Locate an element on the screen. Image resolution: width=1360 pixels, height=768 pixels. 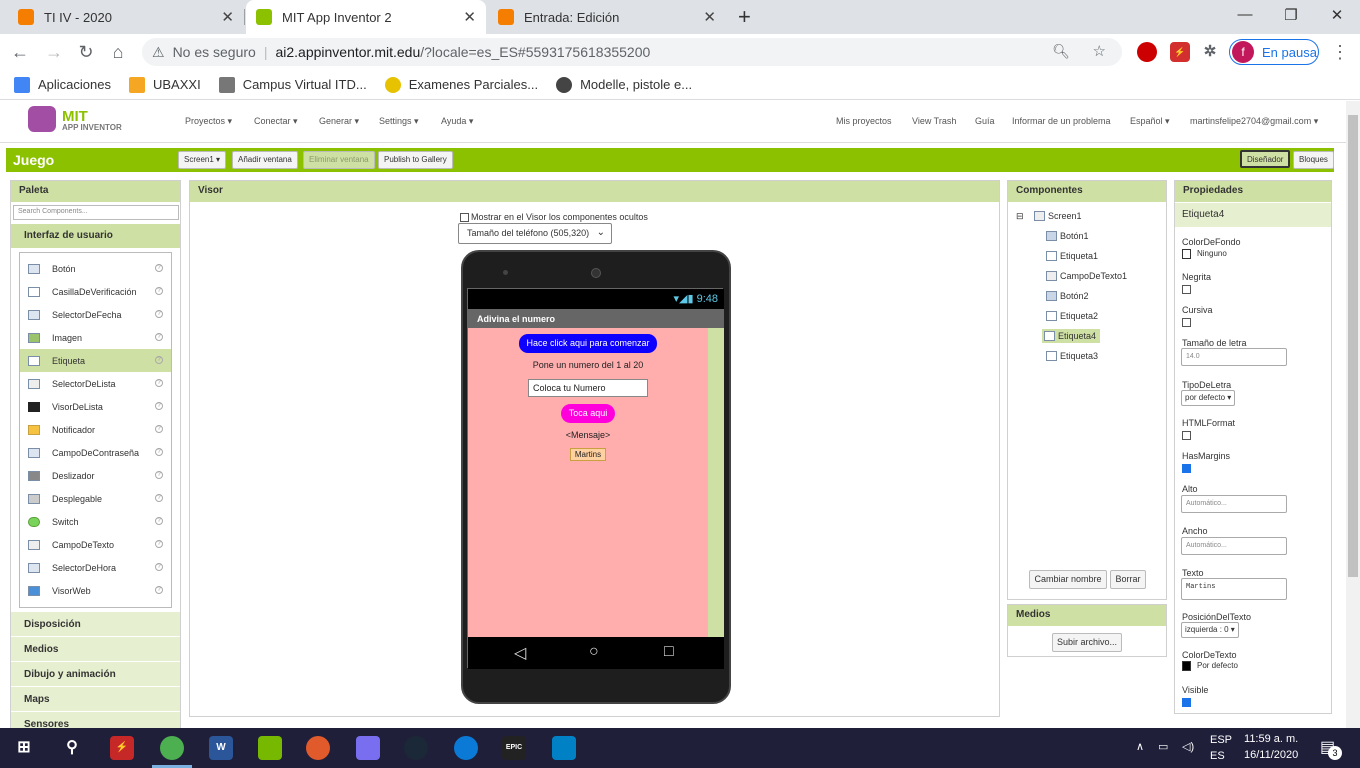
tree-node-etiqueta2: Etiqueta2 is located at coordinates (1072, 316).